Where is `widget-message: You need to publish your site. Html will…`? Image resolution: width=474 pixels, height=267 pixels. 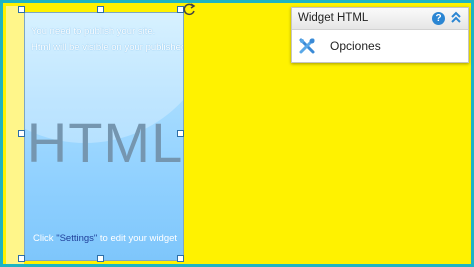
widget-message: You need to publish your site. Html will… is located at coordinates (107, 40).